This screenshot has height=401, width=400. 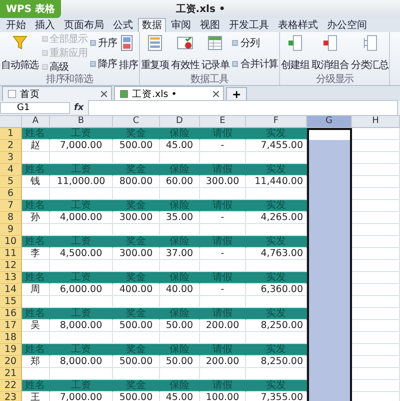 What do you see at coordinates (16, 25) in the screenshot?
I see `menu-tab: 开始` at bounding box center [16, 25].